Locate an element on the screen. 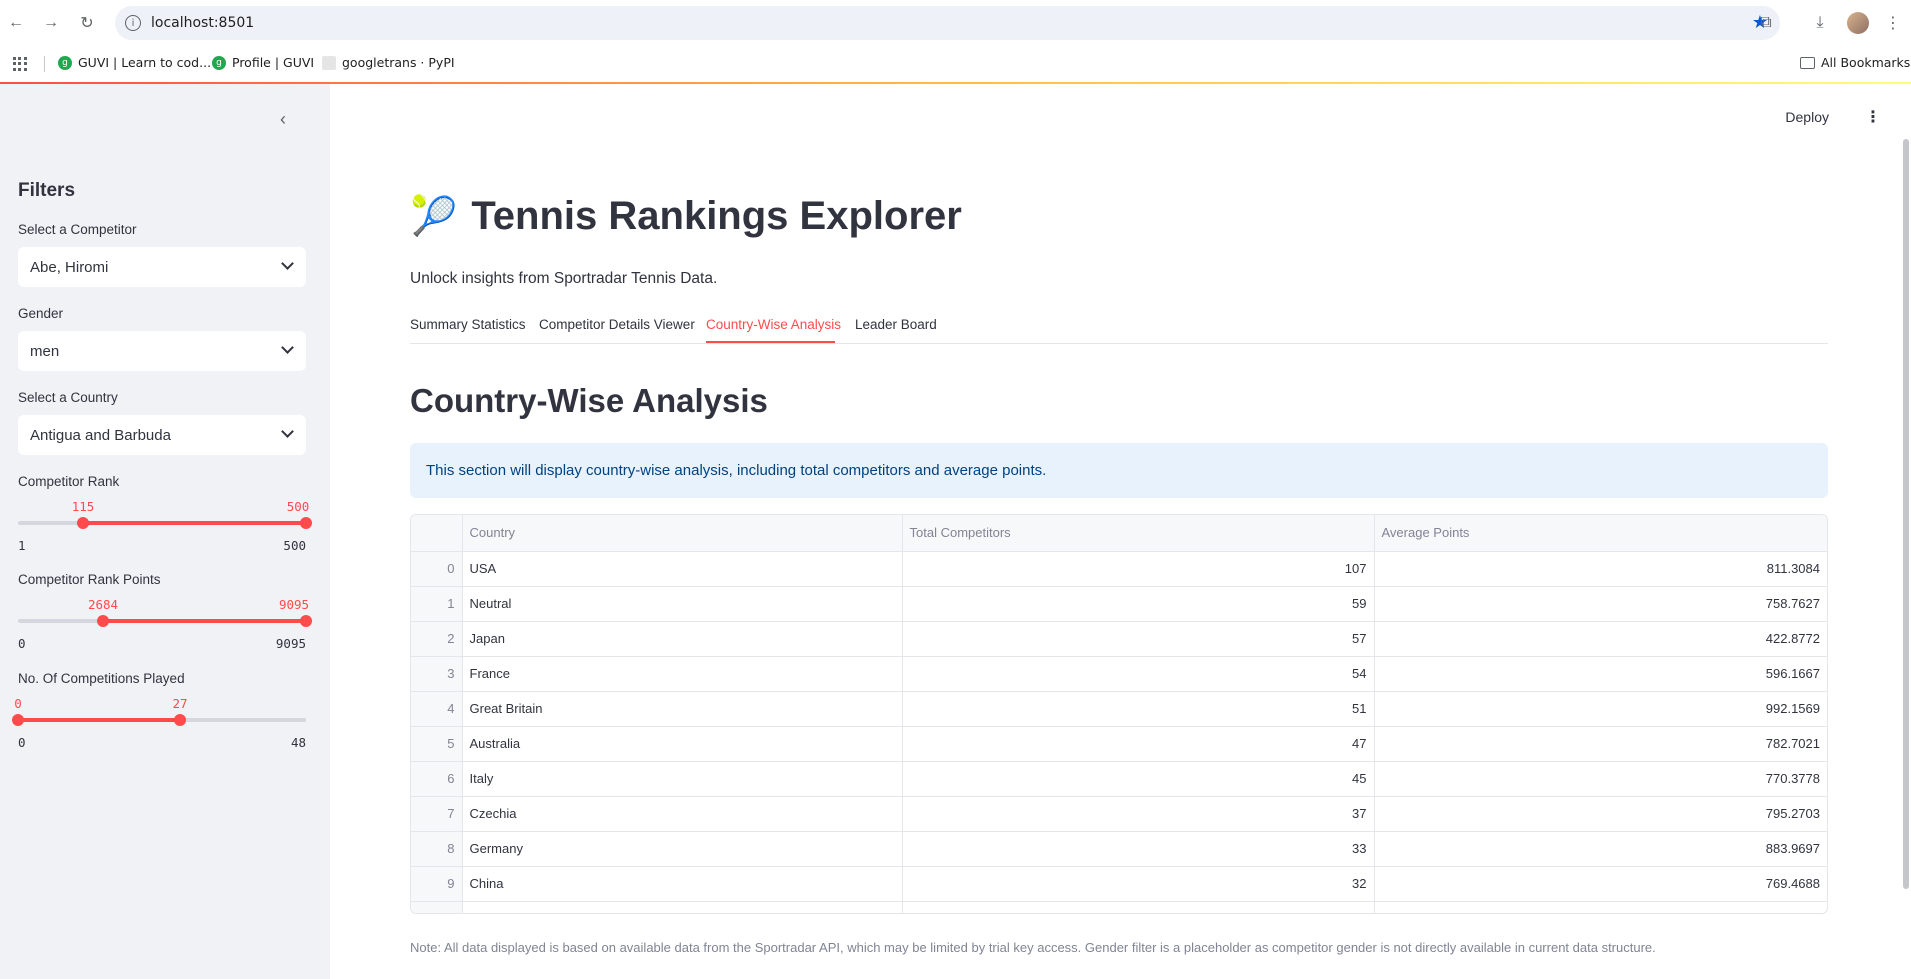 This screenshot has width=1911, height=979. address-bar: i localhost:8501 ★ is located at coordinates (947, 23).